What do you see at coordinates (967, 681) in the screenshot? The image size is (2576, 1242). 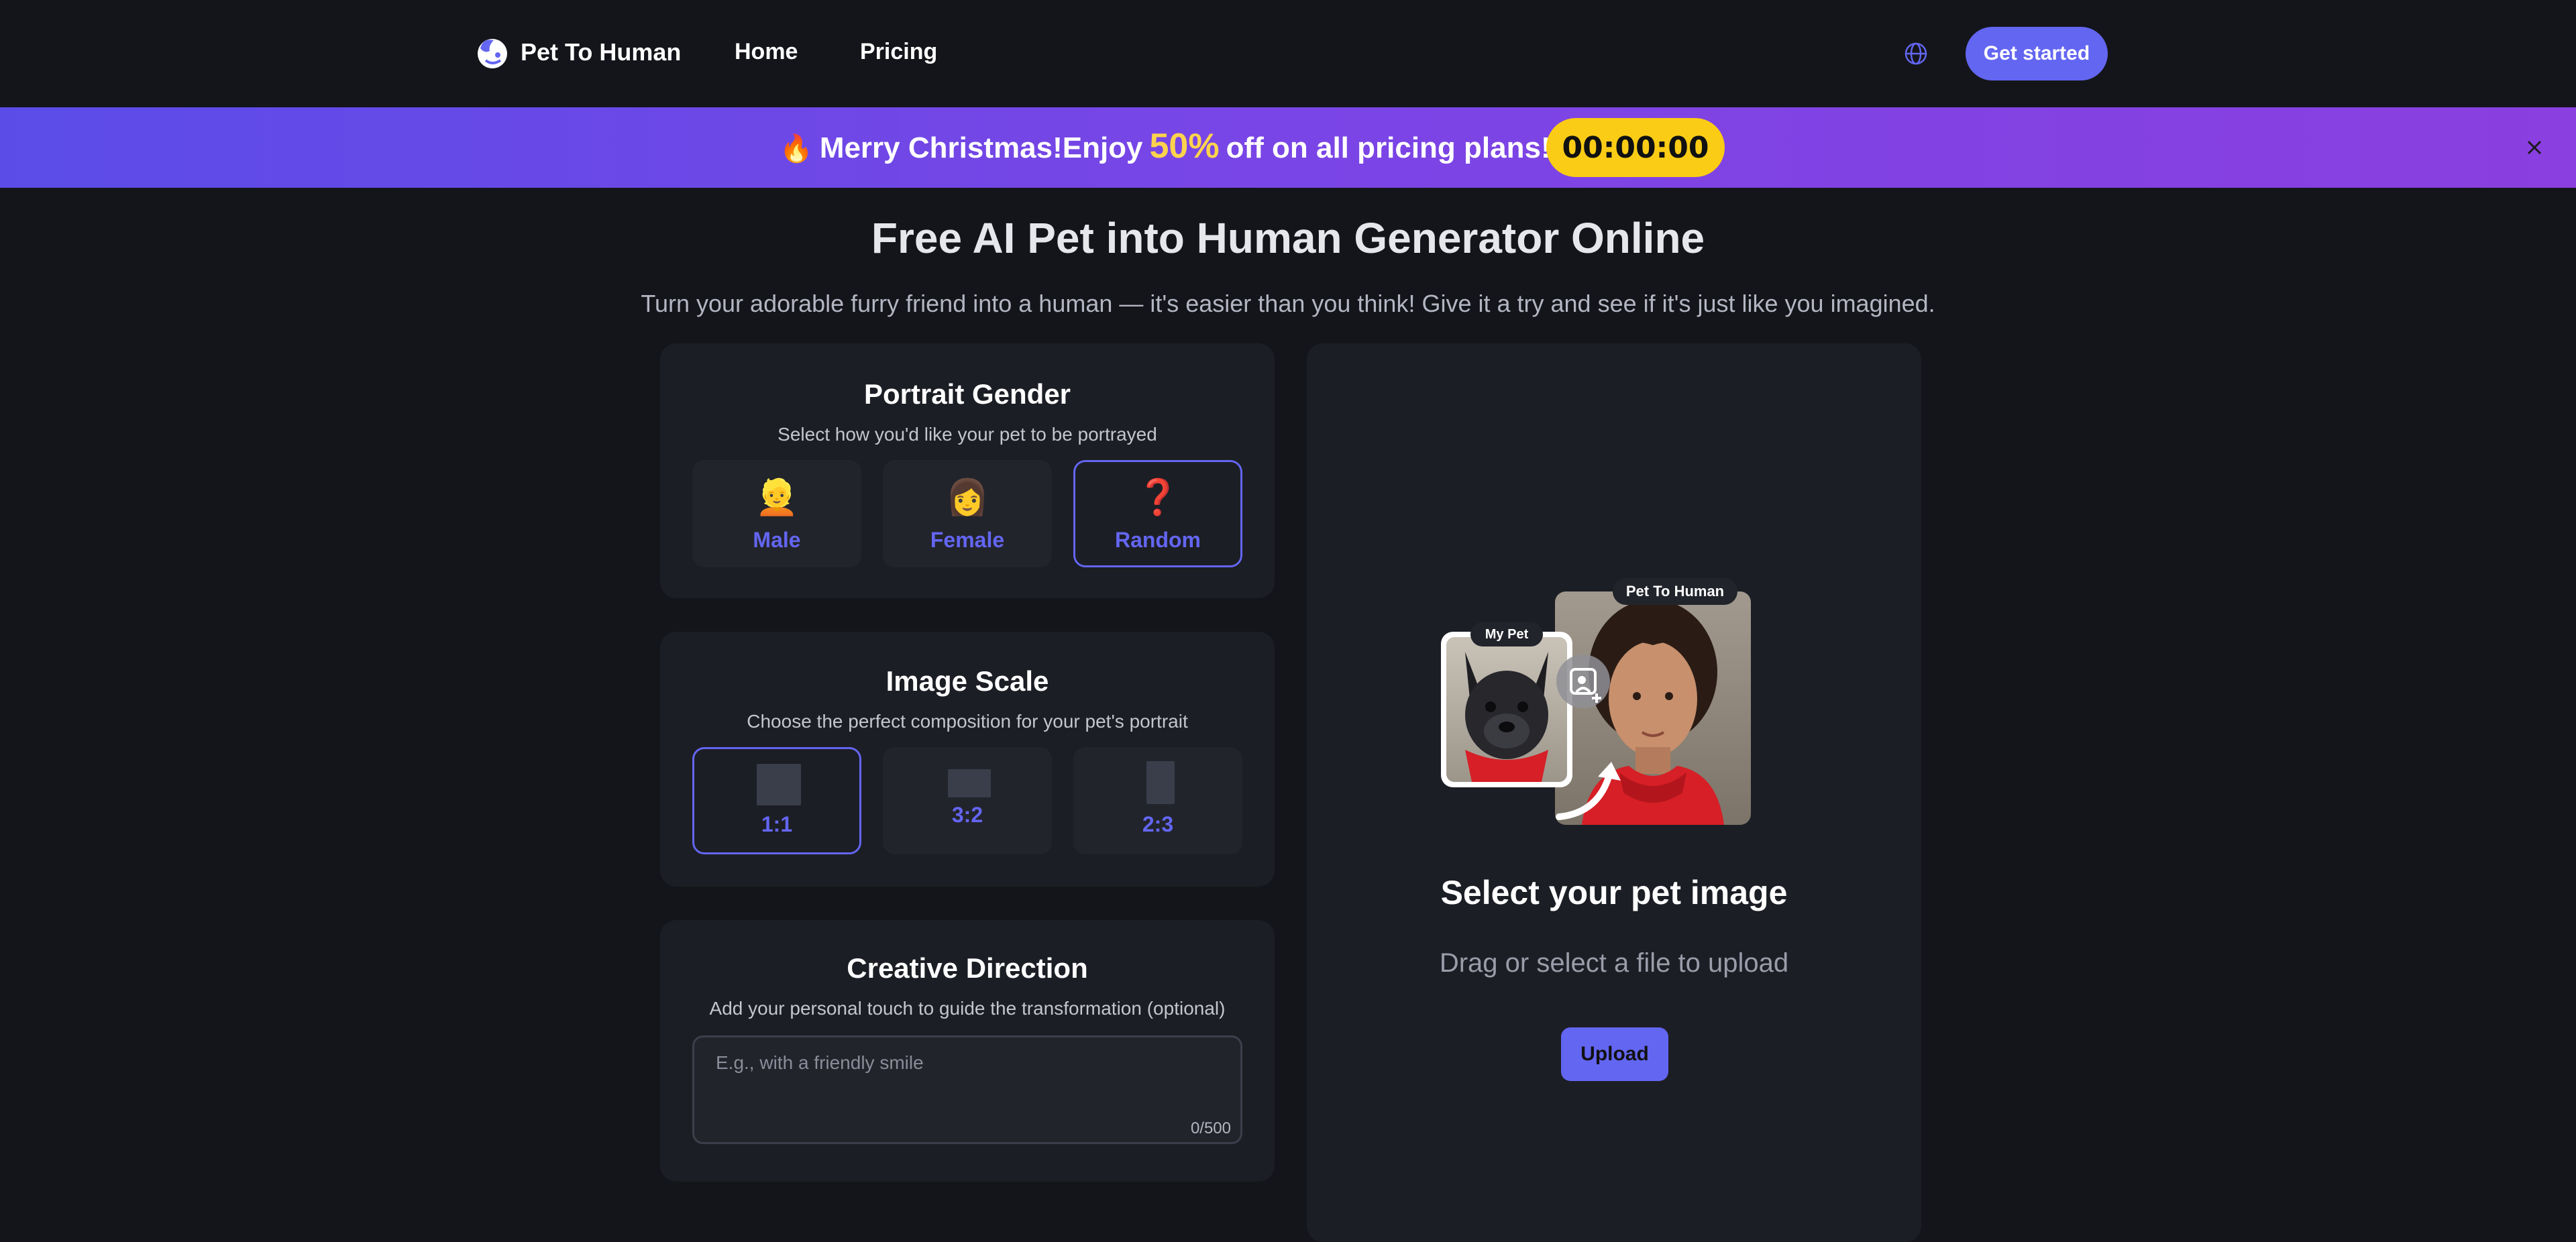 I see `scale-title: Image Scale` at bounding box center [967, 681].